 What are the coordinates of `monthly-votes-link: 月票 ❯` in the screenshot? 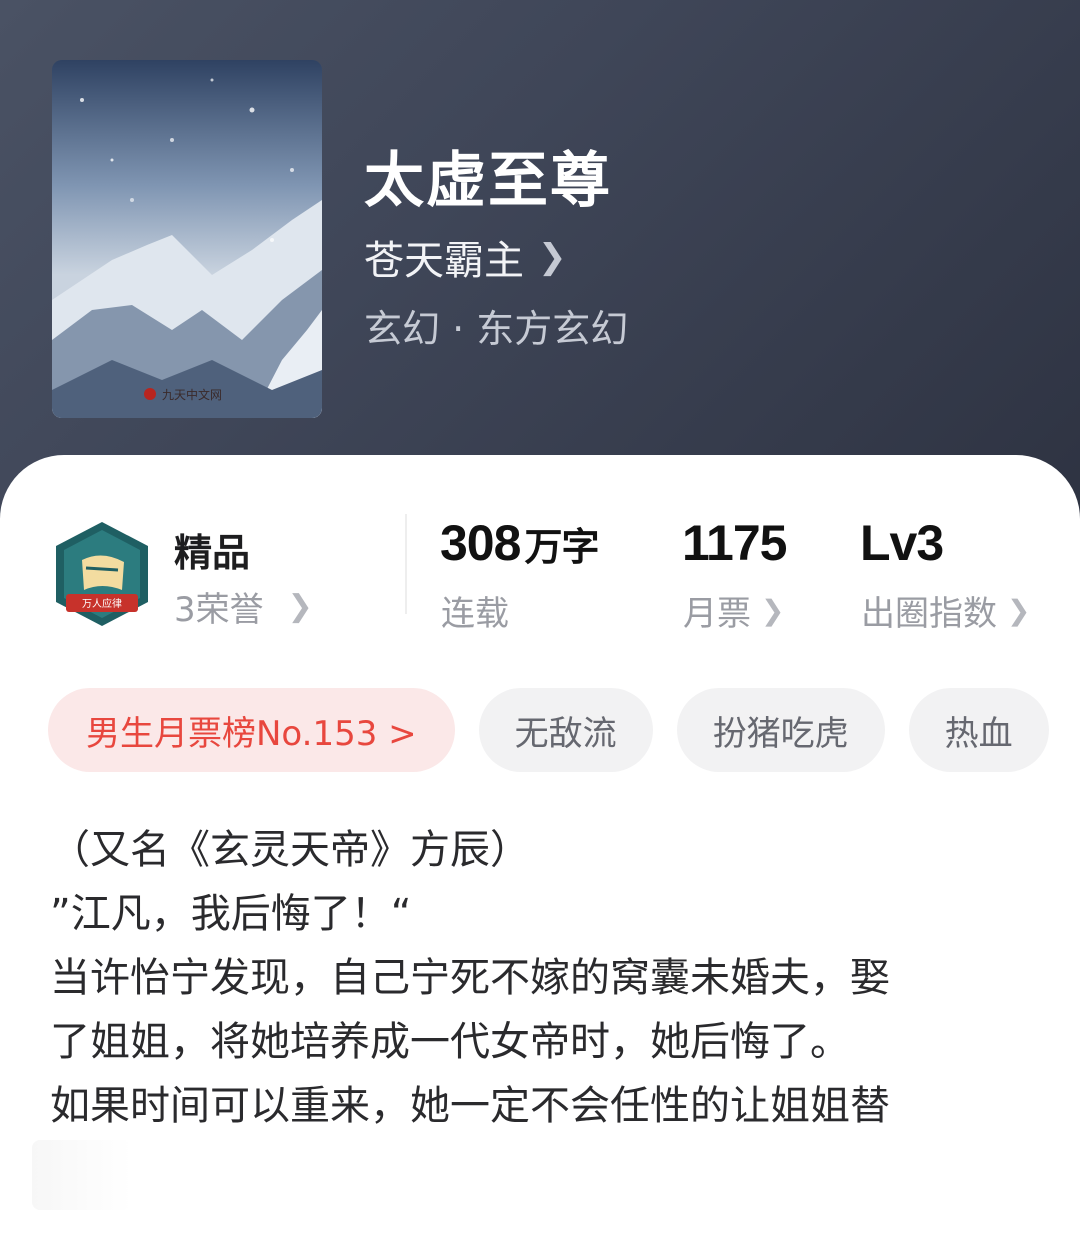 It's located at (733, 610).